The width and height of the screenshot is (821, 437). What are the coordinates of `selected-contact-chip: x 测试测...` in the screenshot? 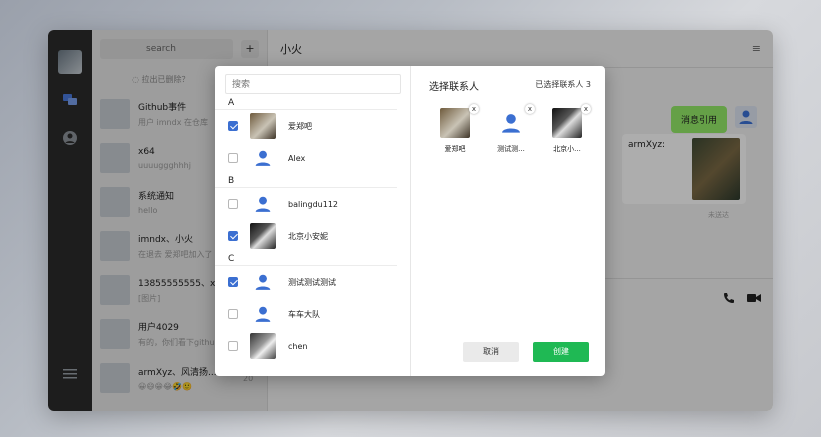 It's located at (514, 129).